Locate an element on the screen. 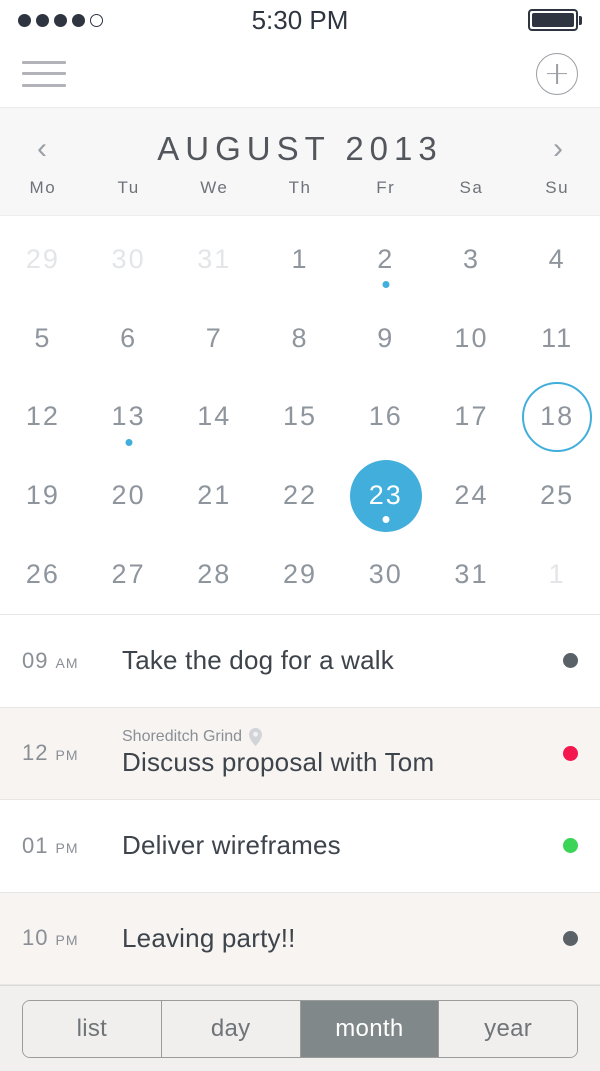 The image size is (600, 1071). event-row: 01 PM Deliver wireframes is located at coordinates (300, 846).